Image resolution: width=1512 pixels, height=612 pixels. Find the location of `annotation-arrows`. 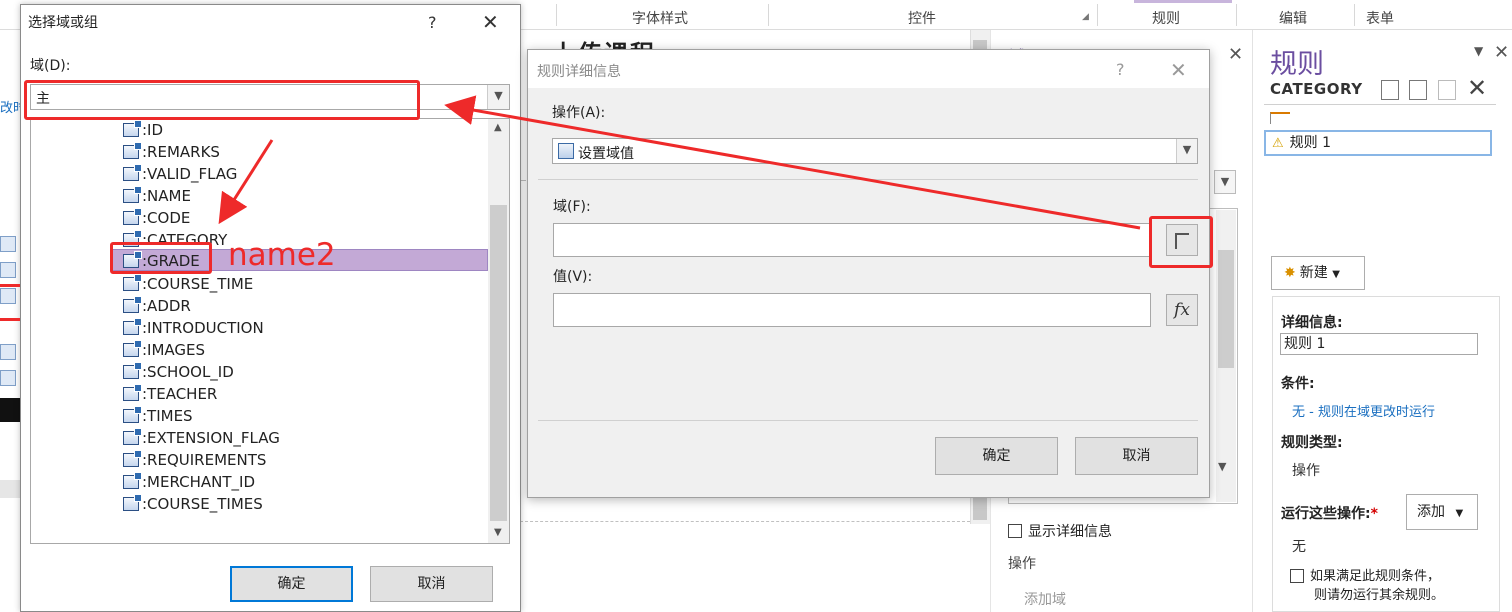

annotation-arrows is located at coordinates (679, 162).